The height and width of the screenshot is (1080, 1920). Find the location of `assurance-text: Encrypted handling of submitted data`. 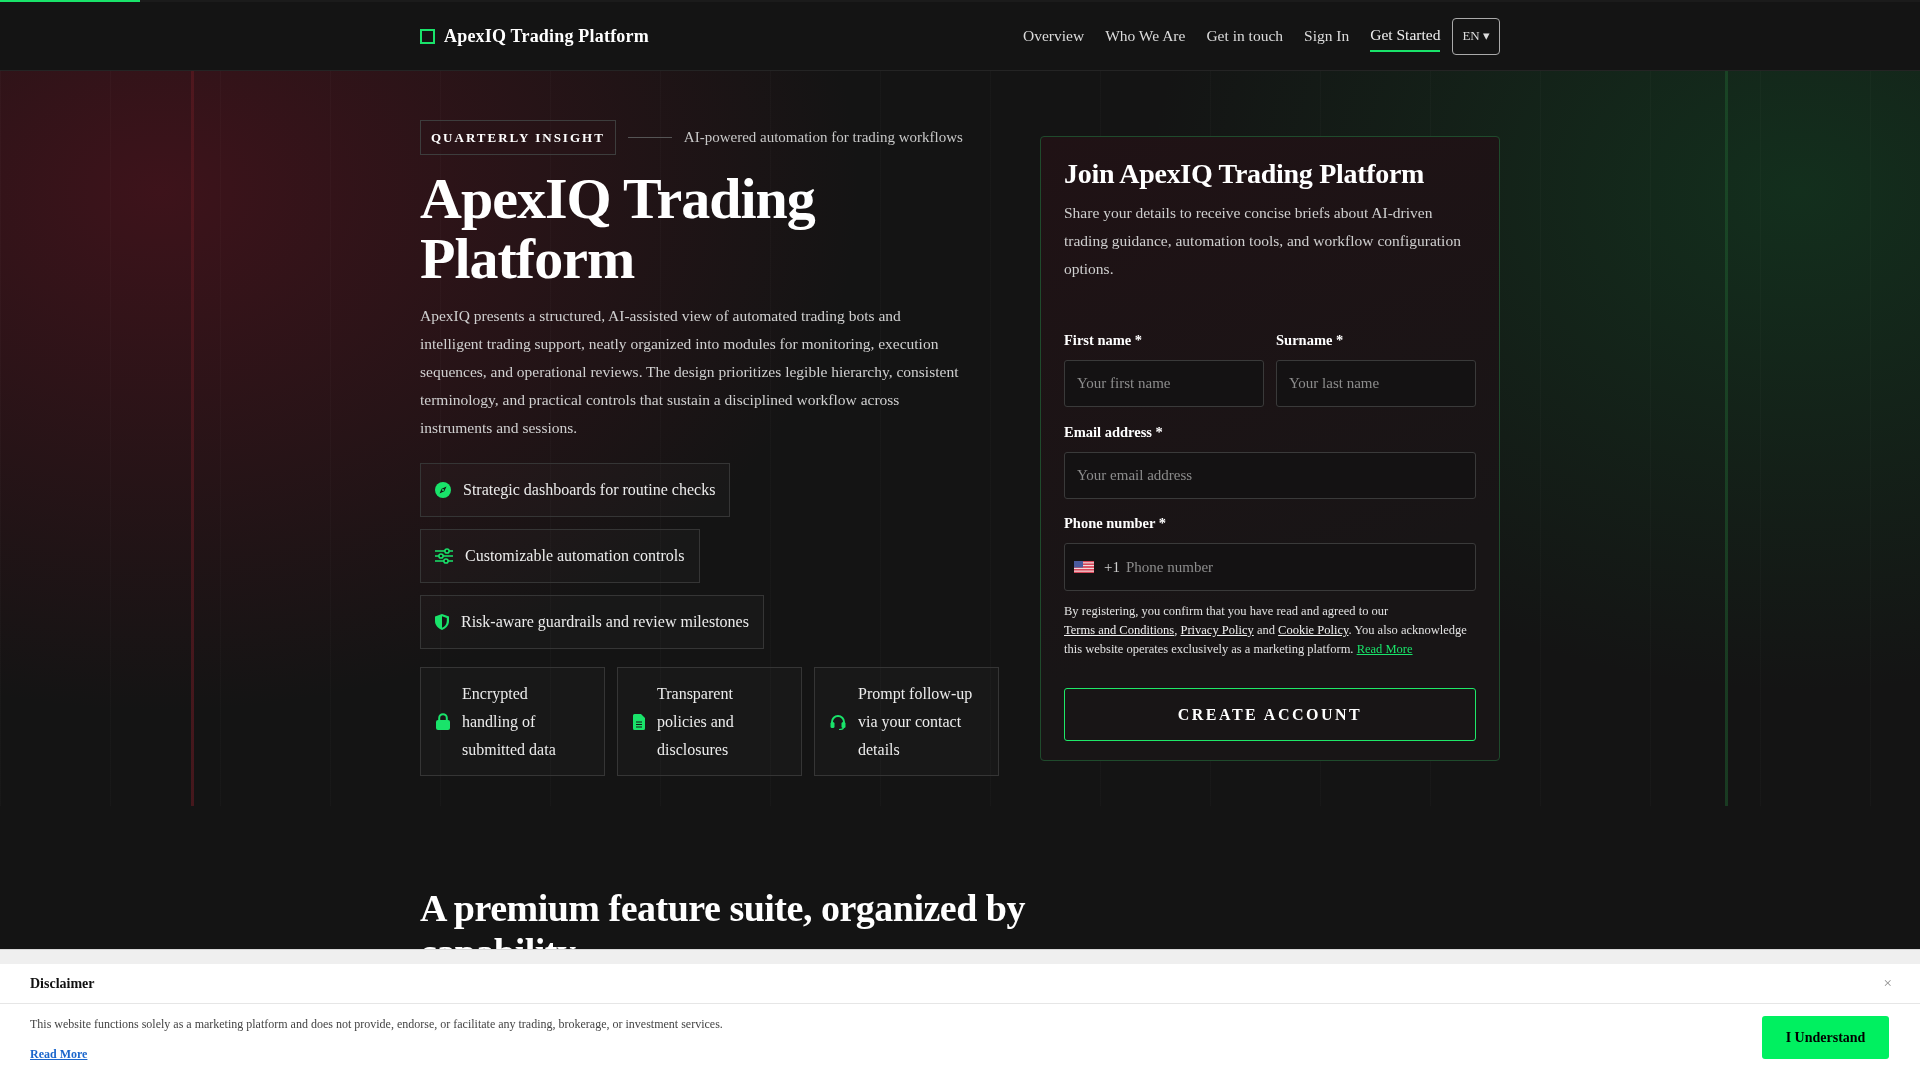

assurance-text: Encrypted handling of submitted data is located at coordinates (509, 721).